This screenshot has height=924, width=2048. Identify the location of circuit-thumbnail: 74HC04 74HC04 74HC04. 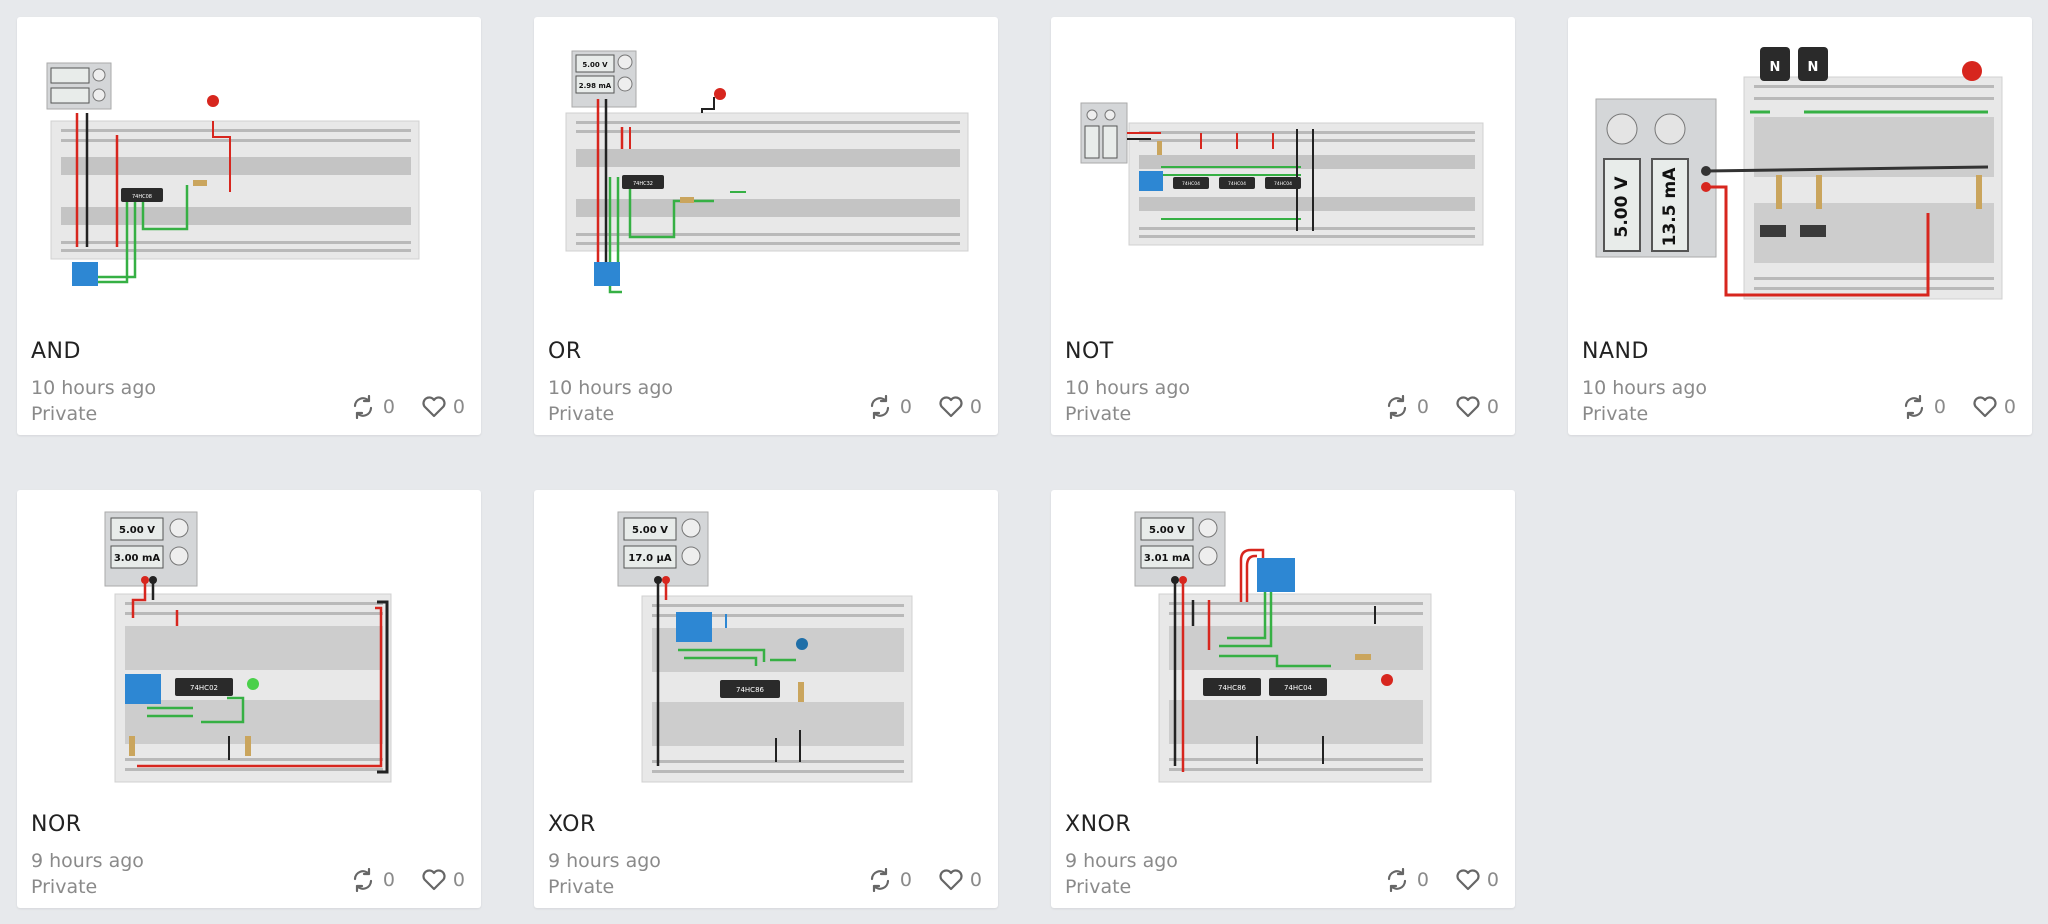
(1283, 177).